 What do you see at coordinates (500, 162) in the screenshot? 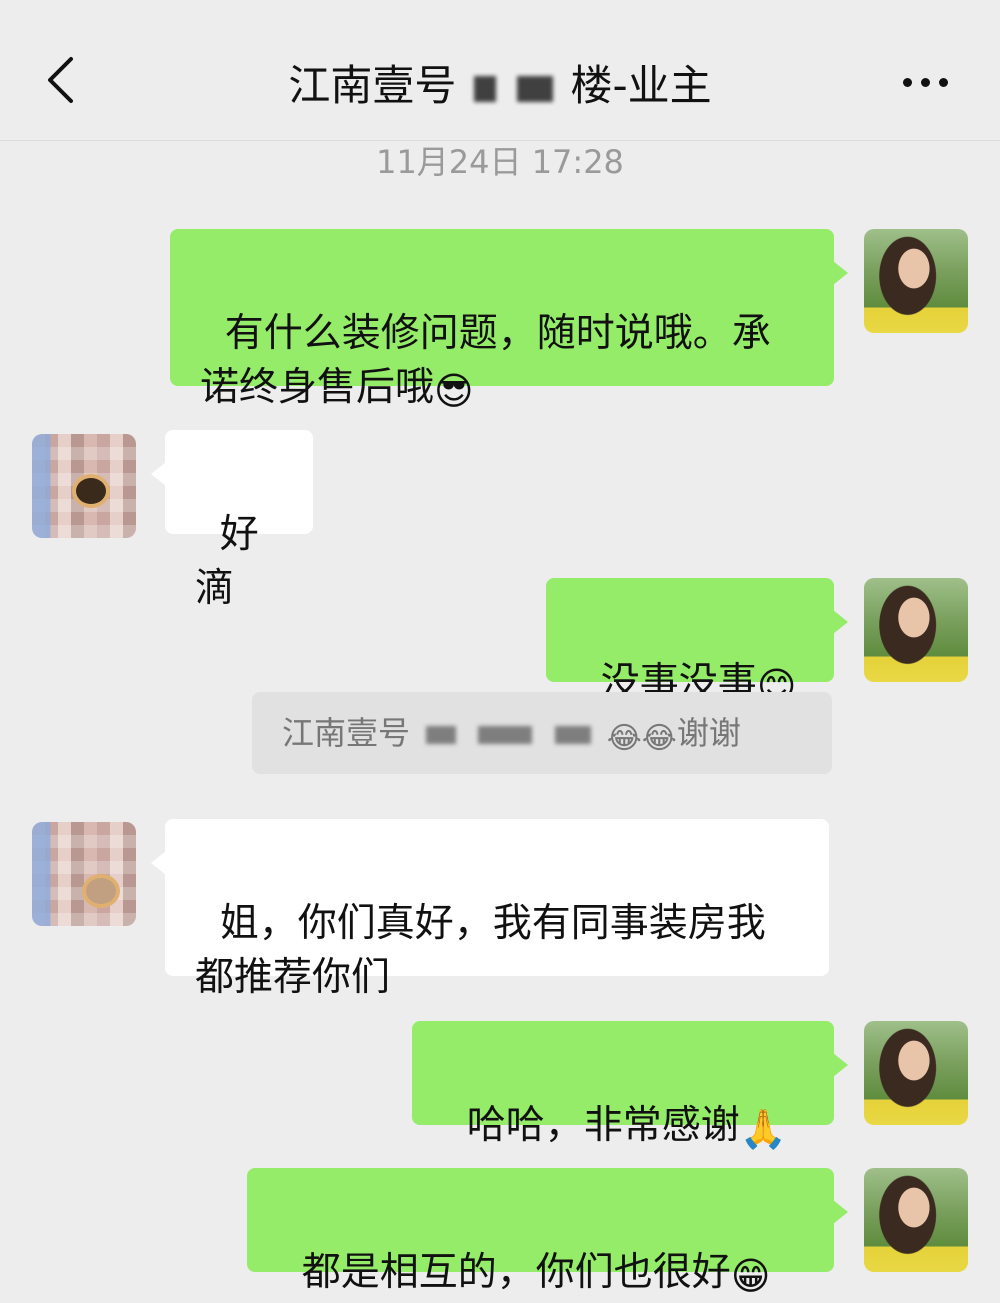
I see `message-timestamp: 11月24日 17:28` at bounding box center [500, 162].